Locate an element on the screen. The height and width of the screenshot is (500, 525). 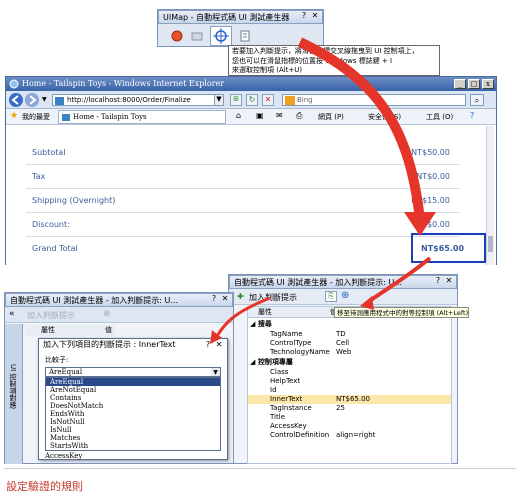
arrow-to-inner-text is located at coordinates (399, 280).